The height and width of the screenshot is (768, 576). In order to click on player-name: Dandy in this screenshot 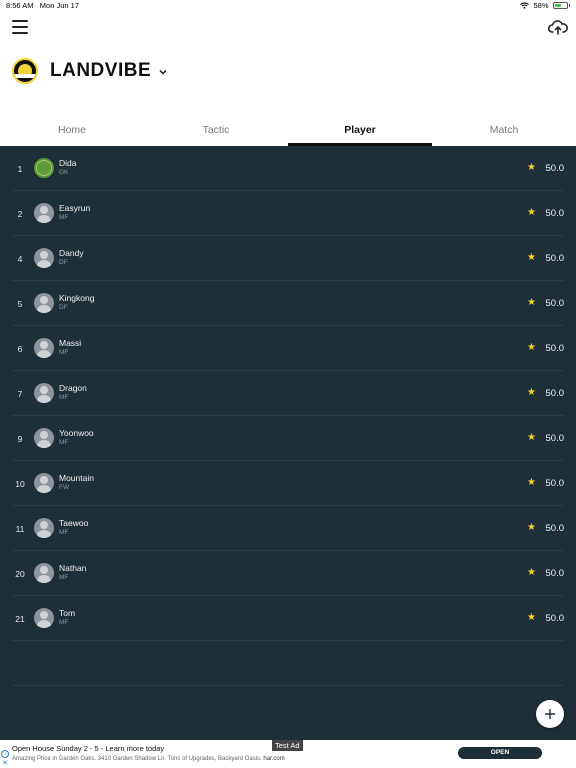, I will do `click(71, 253)`.